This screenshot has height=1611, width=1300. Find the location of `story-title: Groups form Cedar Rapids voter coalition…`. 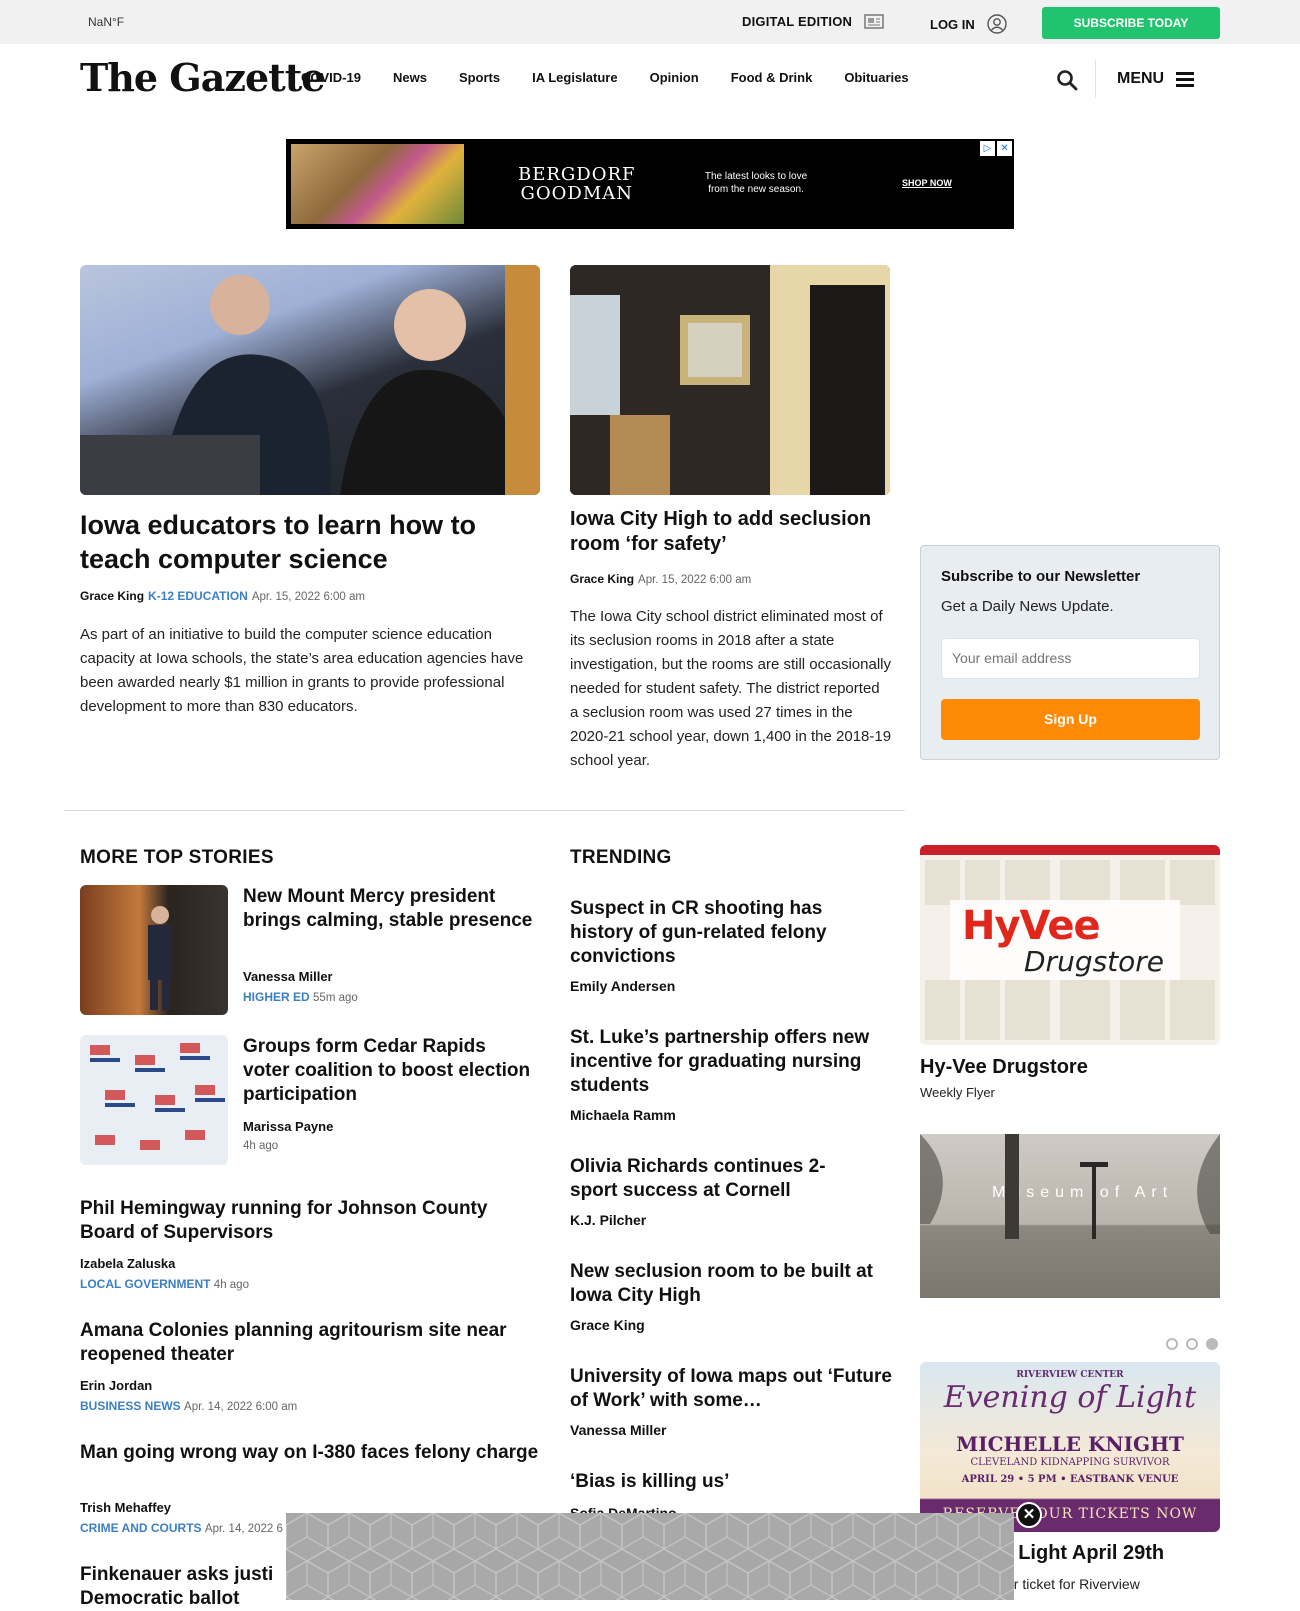

story-title: Groups form Cedar Rapids voter coalition… is located at coordinates (388, 1071).